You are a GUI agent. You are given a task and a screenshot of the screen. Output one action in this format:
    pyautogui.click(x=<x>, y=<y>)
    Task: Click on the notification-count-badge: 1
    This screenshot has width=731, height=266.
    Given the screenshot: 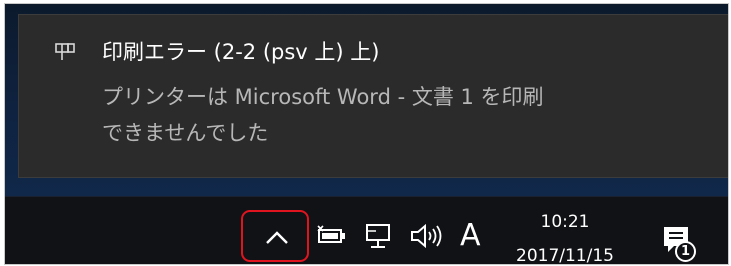 What is the action you would take?
    pyautogui.click(x=685, y=251)
    